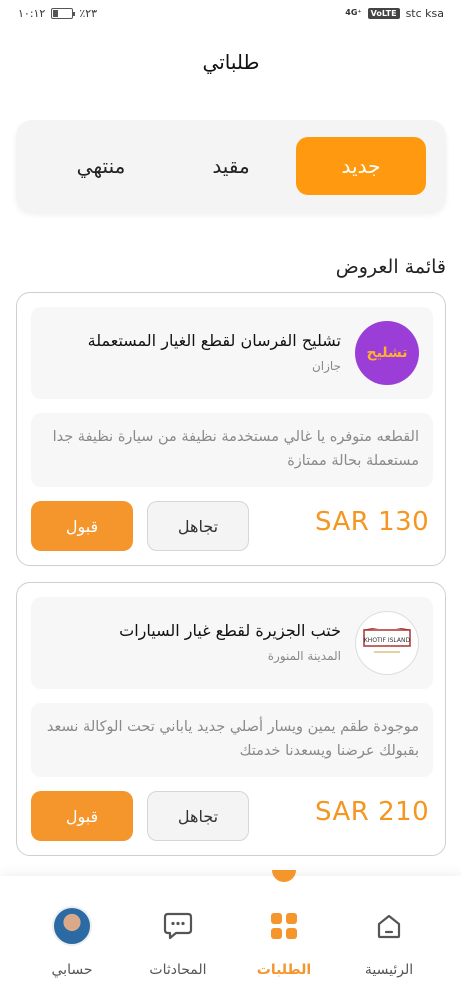 This screenshot has width=462, height=1000. I want to click on status-bar: ١٠:١٢ ٪٢٣ 4G⁺ VoLTE stc ksa, so click(231, 13).